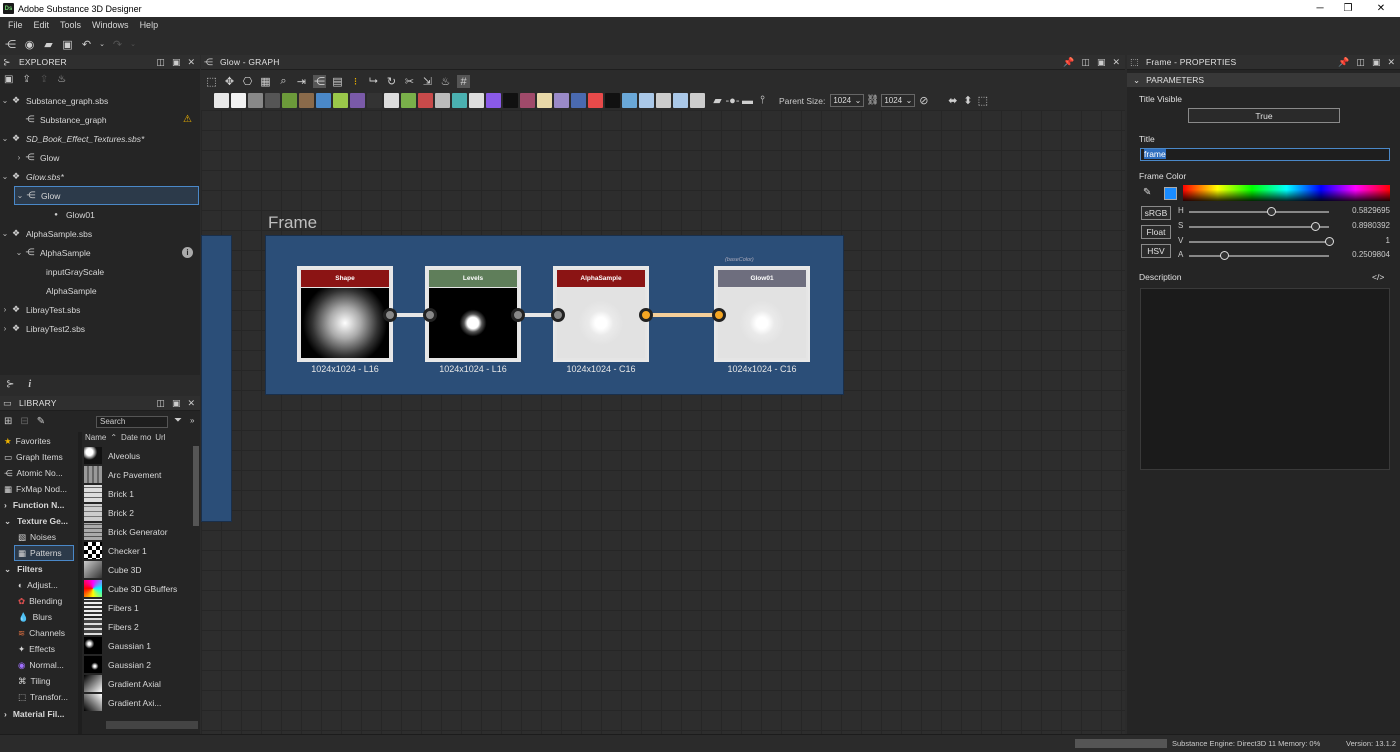 The image size is (1400, 752). What do you see at coordinates (847, 100) in the screenshot?
I see `parent-size-width-select: 1024 ⌄` at bounding box center [847, 100].